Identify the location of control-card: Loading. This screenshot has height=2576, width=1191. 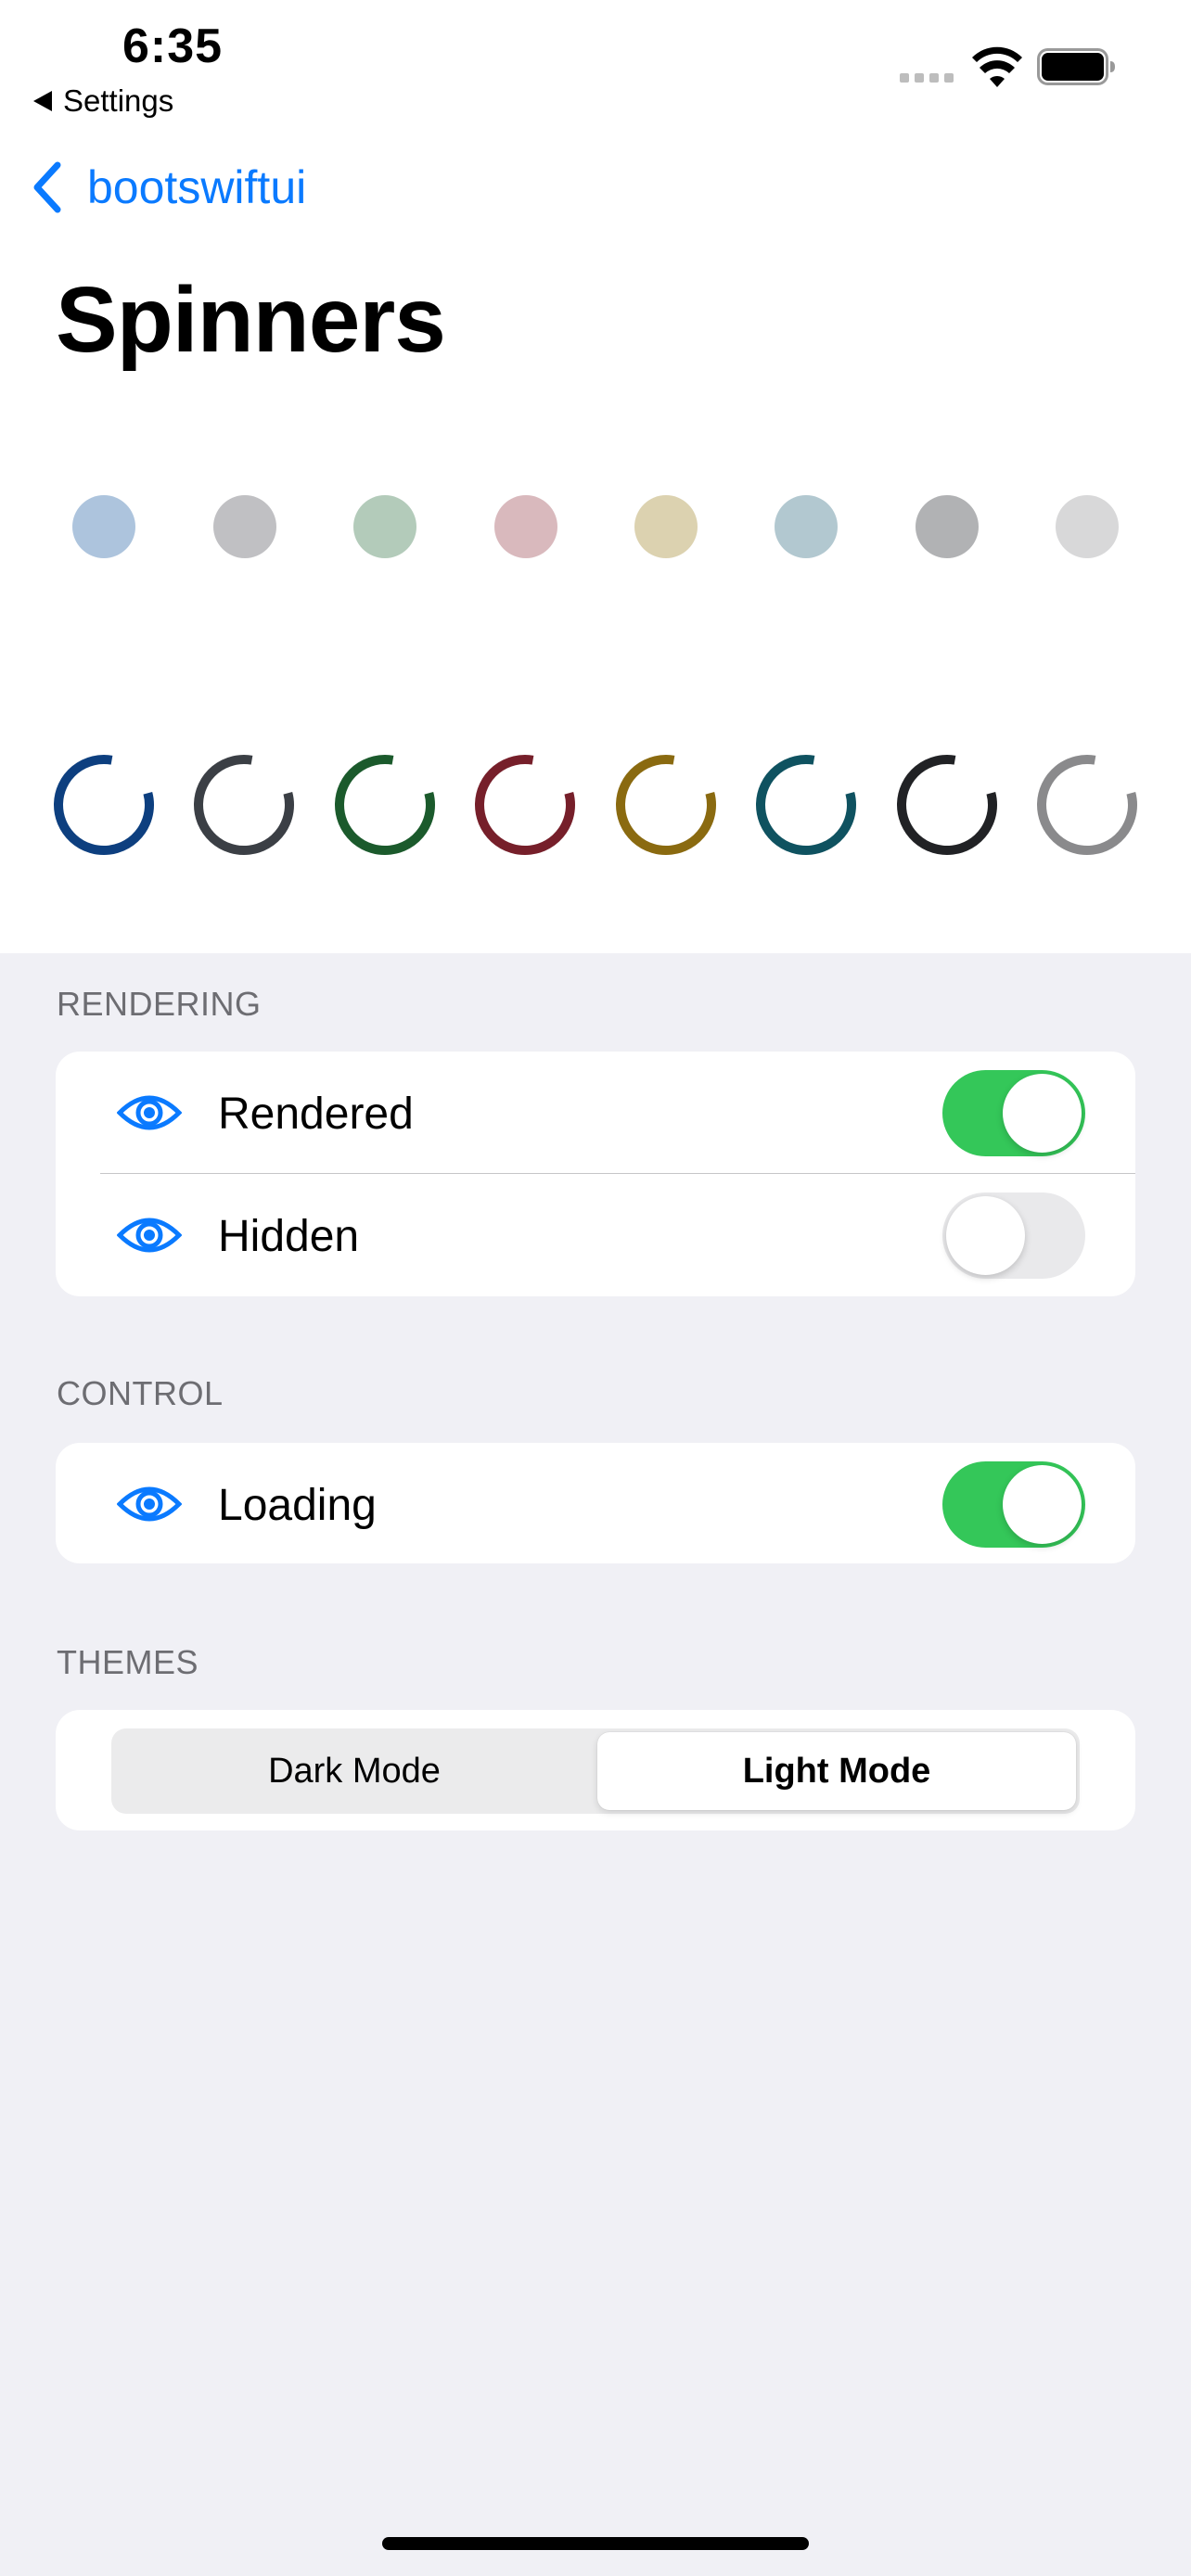
(595, 1503).